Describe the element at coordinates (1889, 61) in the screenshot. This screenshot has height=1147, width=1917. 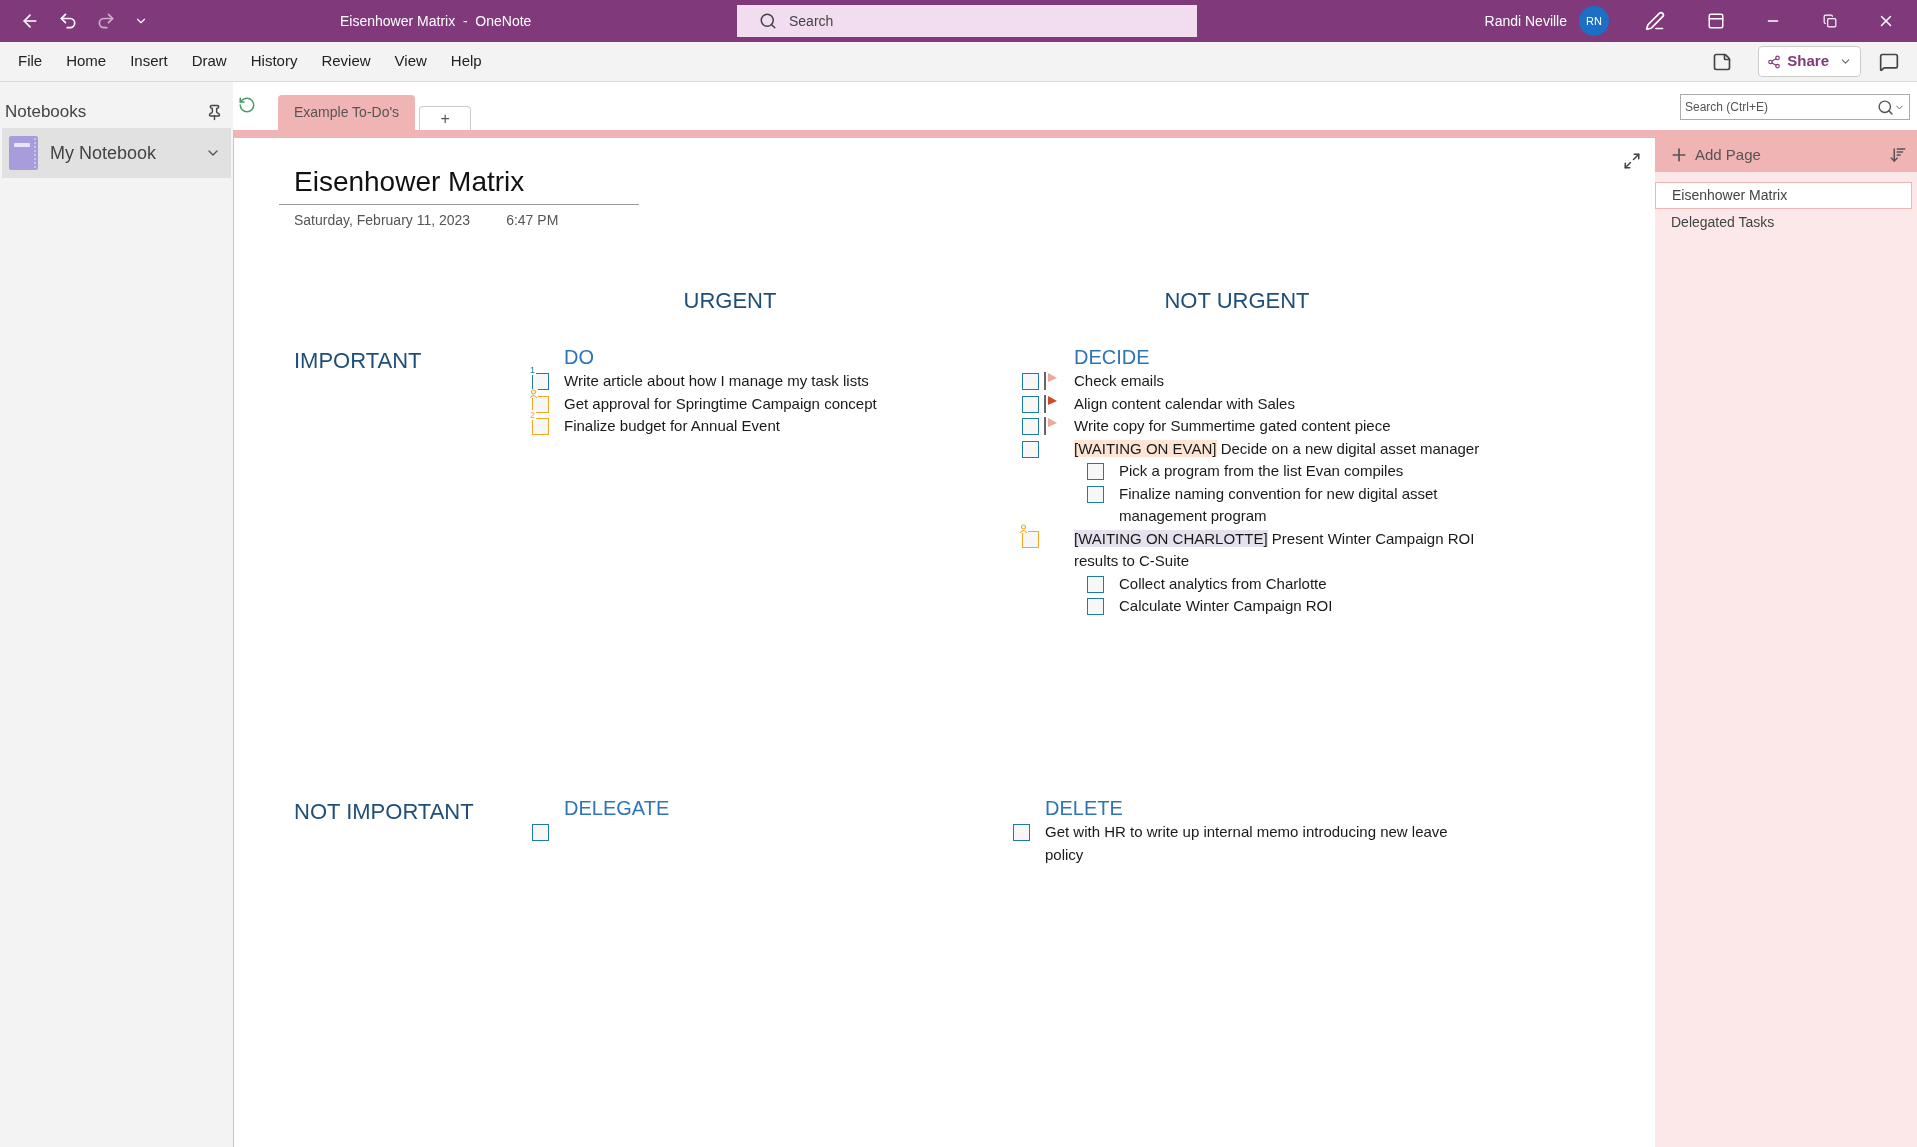
I see `comments-icon` at that location.